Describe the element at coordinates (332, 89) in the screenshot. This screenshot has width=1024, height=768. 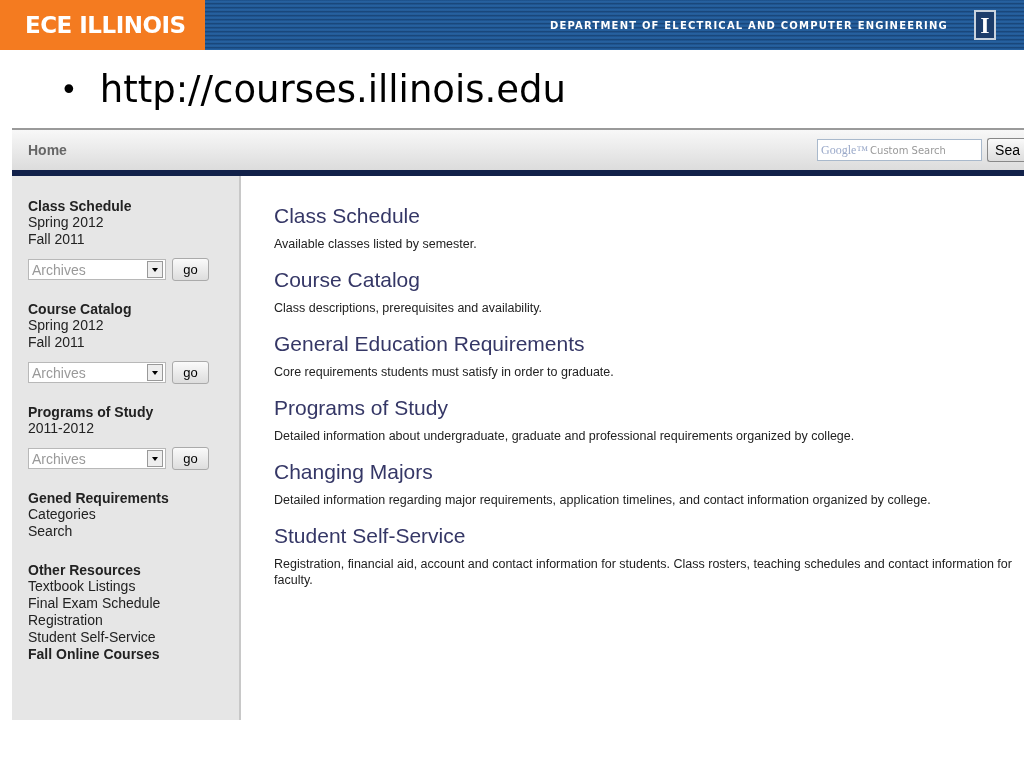
I see `url-text: http://courses.illinois.edu` at that location.